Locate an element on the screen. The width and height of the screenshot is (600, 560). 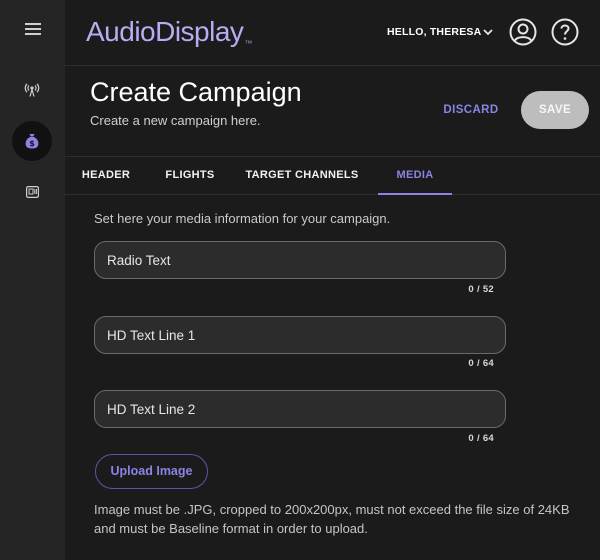
rail-item-broadcast is located at coordinates (32, 90).